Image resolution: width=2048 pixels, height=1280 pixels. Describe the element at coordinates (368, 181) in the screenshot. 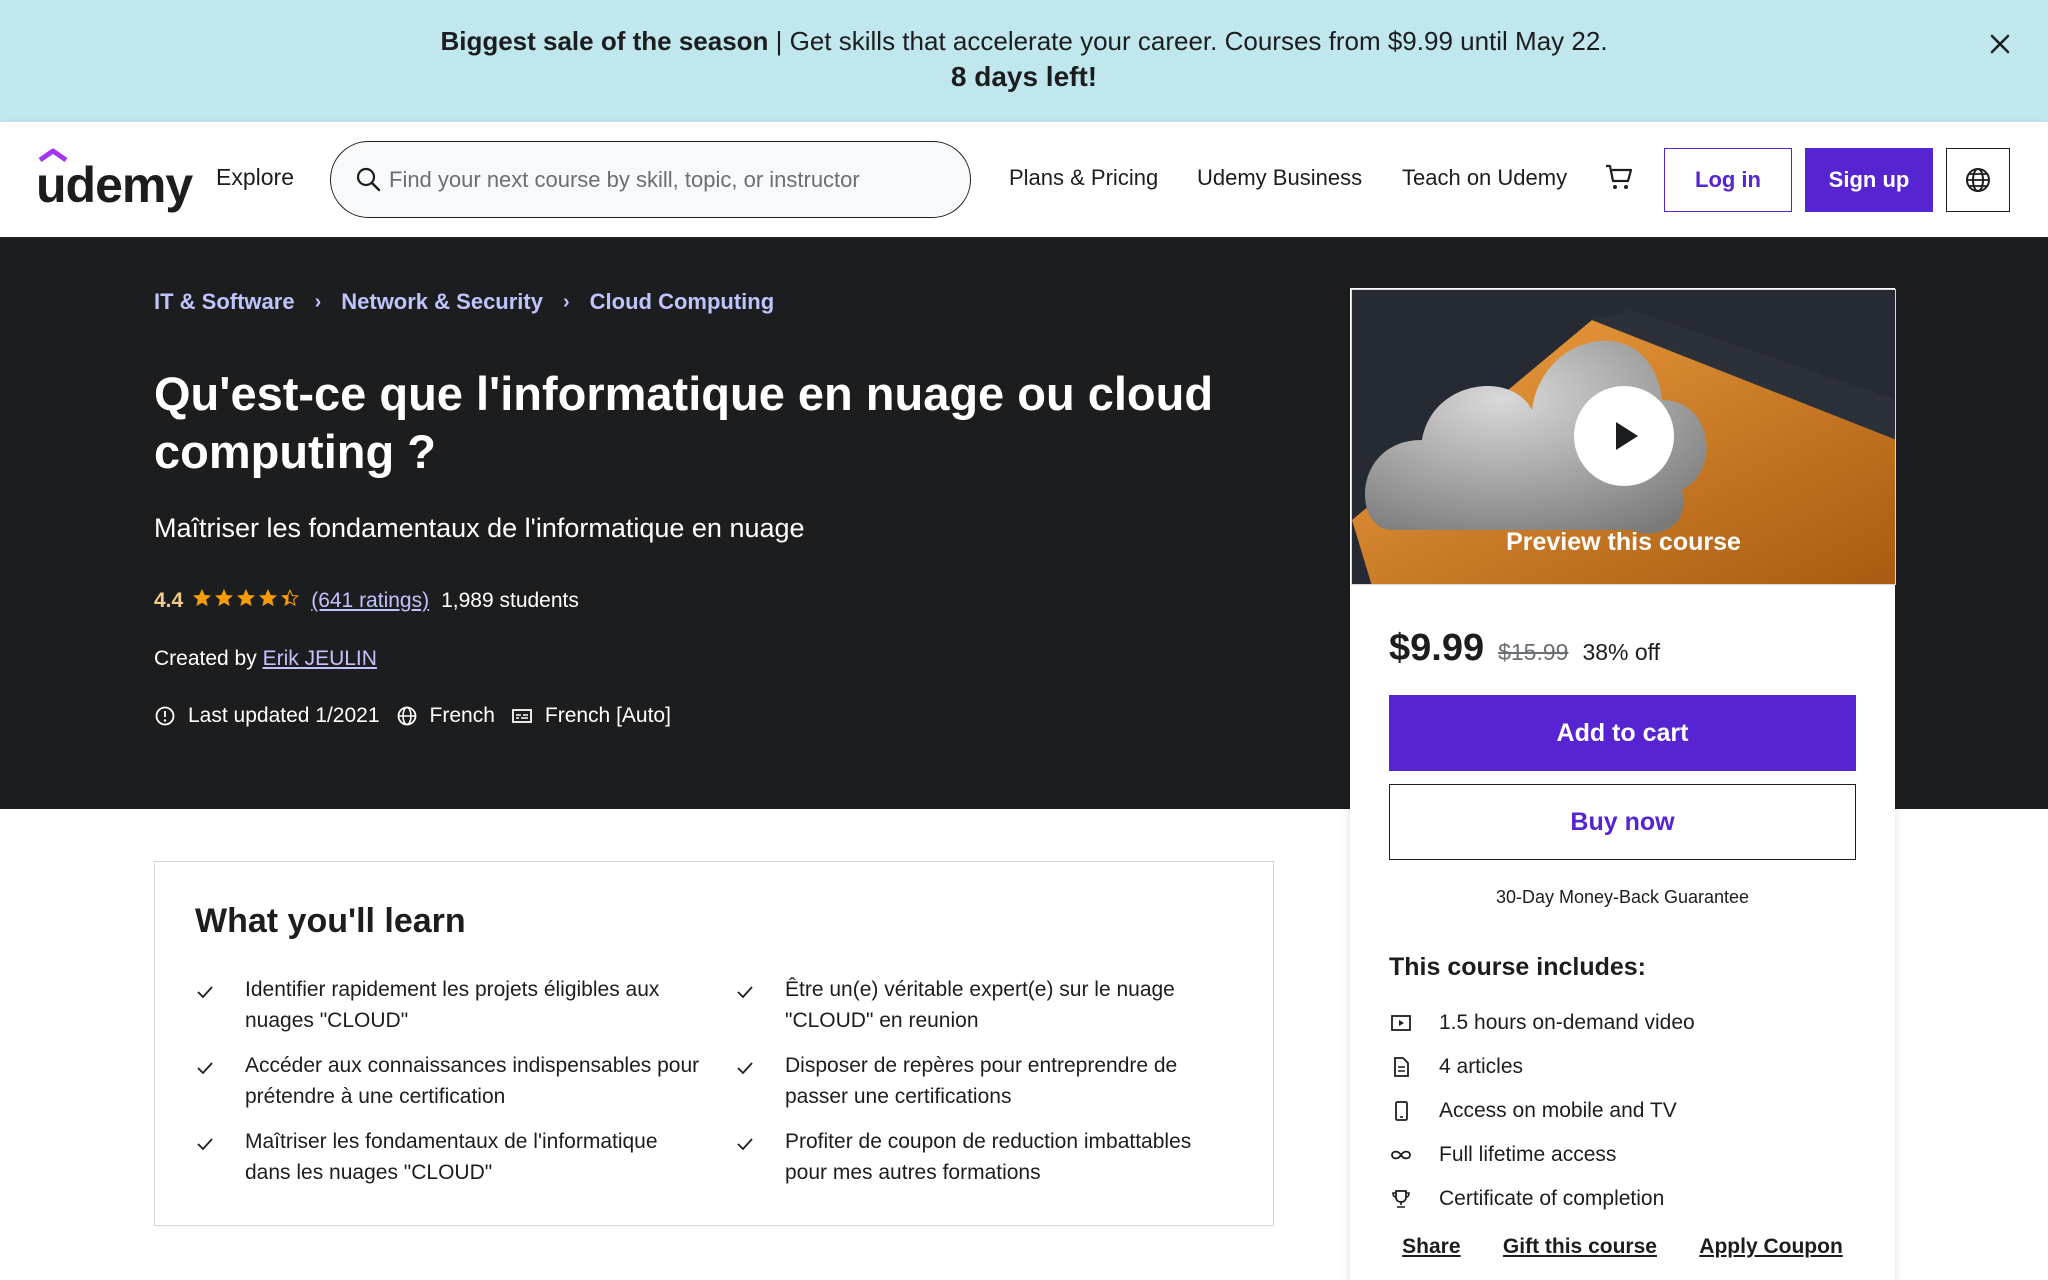

I see `search-icon` at that location.